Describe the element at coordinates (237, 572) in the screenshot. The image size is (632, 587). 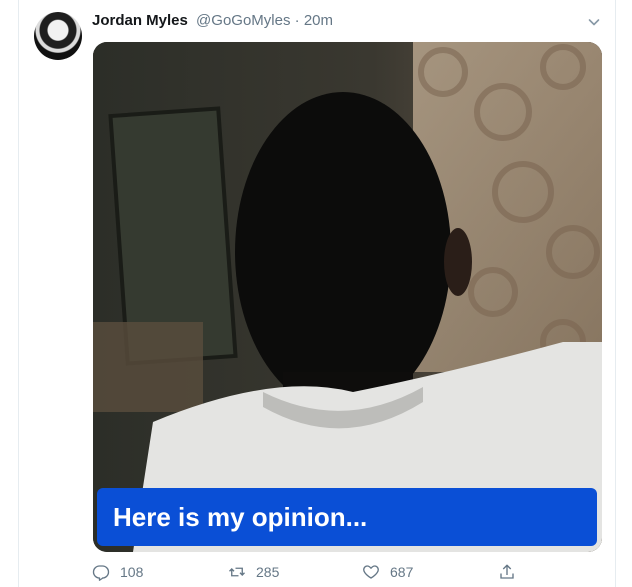
I see `retweet-icon` at that location.